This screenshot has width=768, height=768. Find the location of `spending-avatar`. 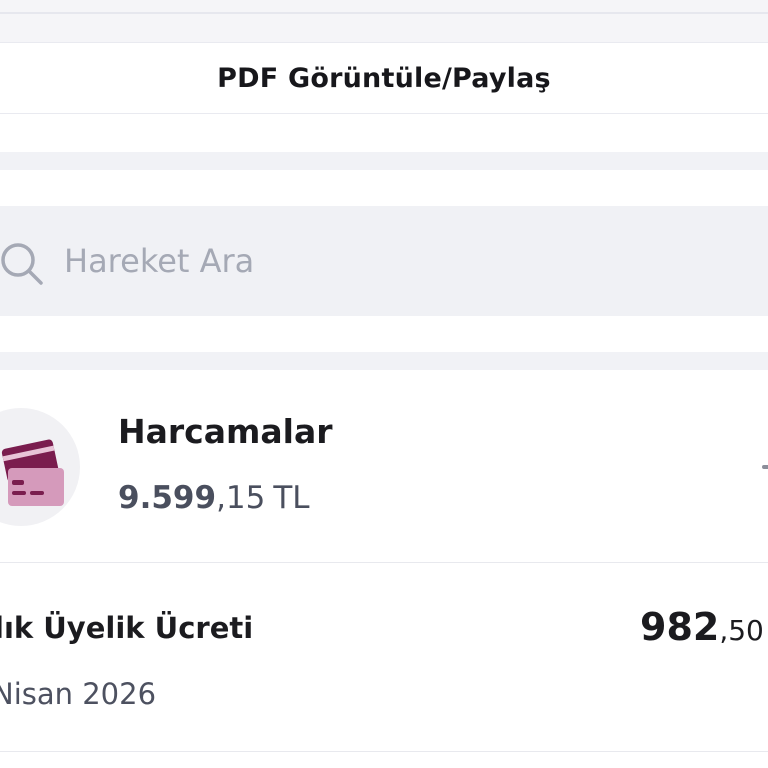

spending-avatar is located at coordinates (40, 467).